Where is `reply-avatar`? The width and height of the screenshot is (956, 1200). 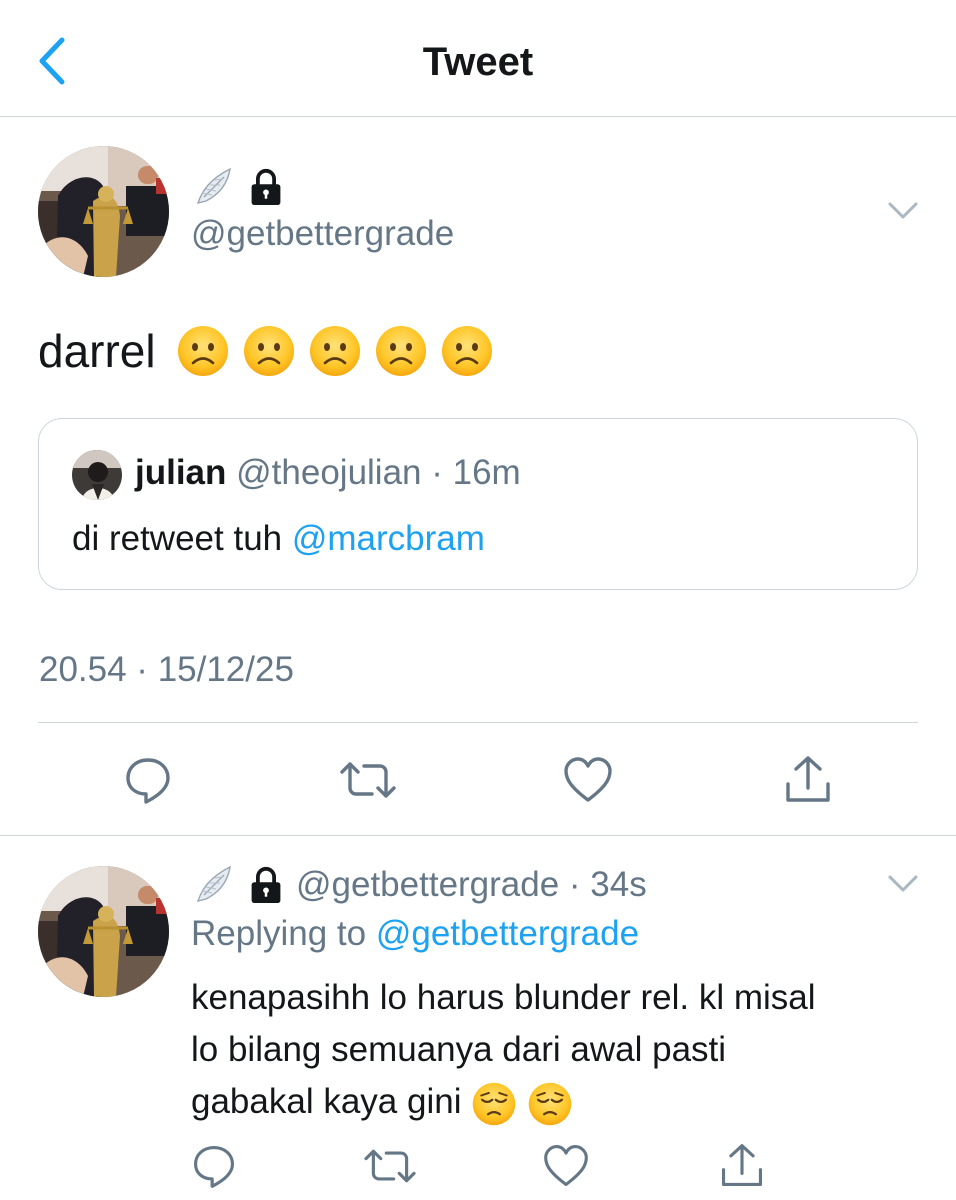
reply-avatar is located at coordinates (103, 931).